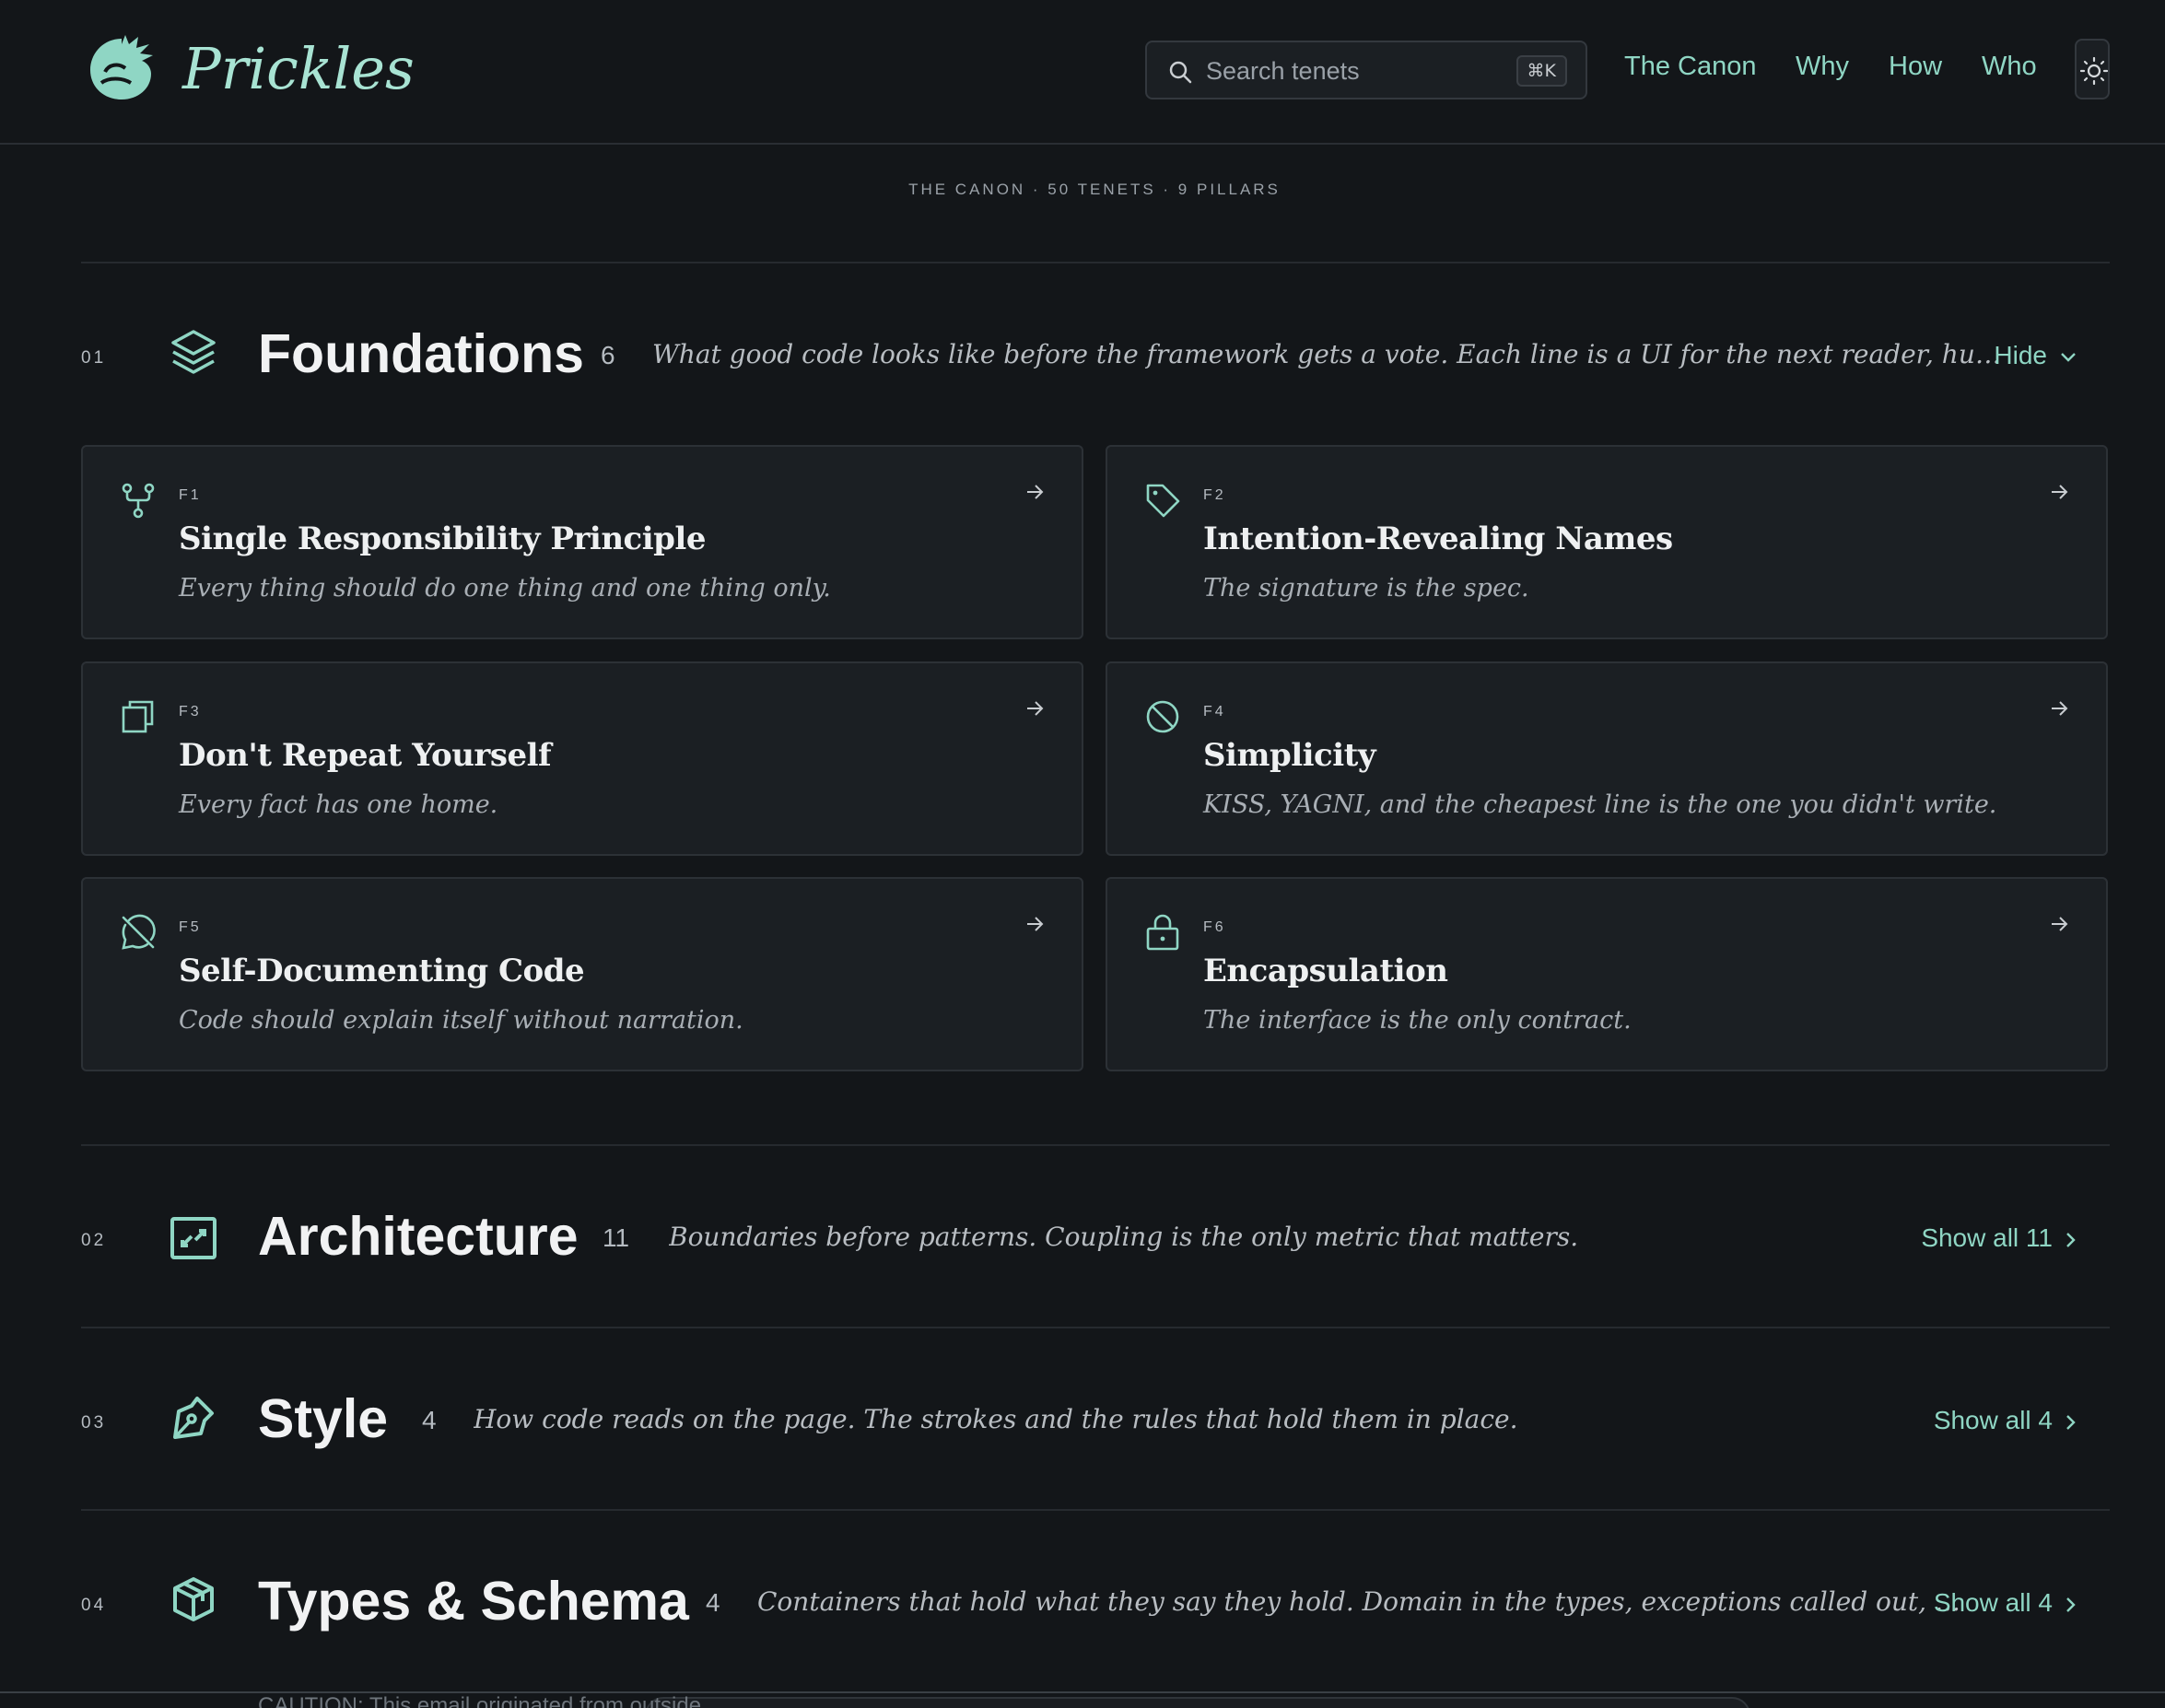 This screenshot has height=1708, width=2165. What do you see at coordinates (138, 716) in the screenshot?
I see `copy-icon` at bounding box center [138, 716].